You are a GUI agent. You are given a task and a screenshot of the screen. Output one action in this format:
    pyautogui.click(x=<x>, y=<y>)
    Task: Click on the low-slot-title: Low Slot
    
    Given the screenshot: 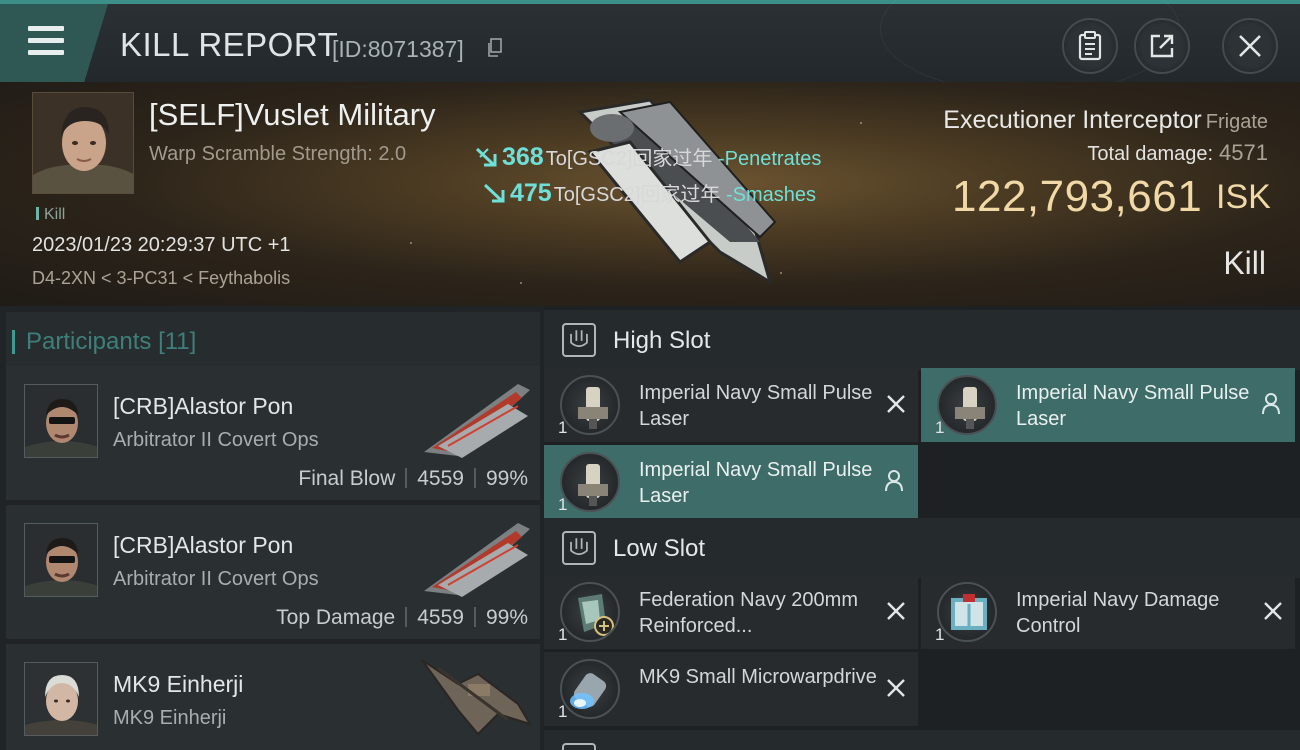 What is the action you would take?
    pyautogui.click(x=659, y=548)
    